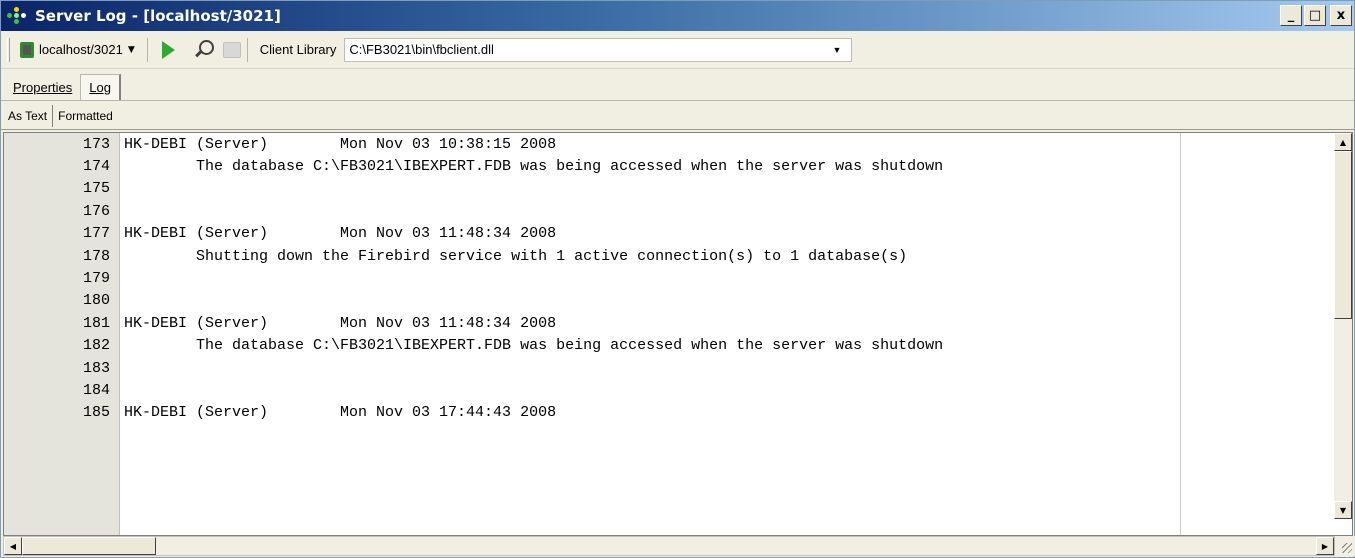 Image resolution: width=1355 pixels, height=558 pixels. I want to click on main-tabs: Properties Log, so click(677, 85).